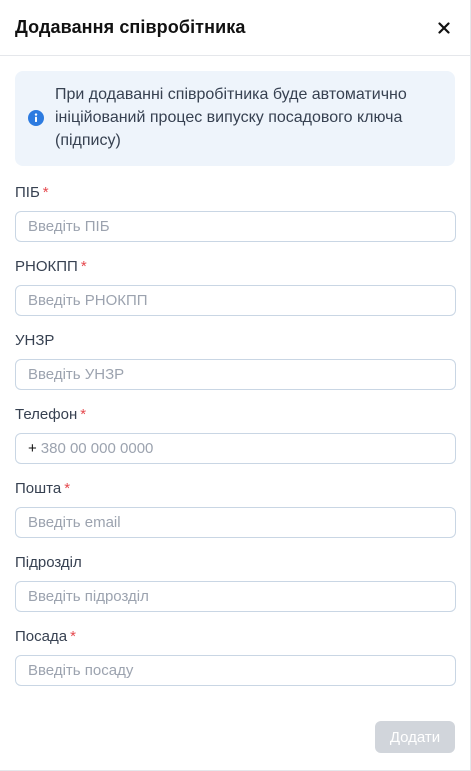 This screenshot has height=771, width=471. I want to click on position-input-wrapper, so click(235, 670).